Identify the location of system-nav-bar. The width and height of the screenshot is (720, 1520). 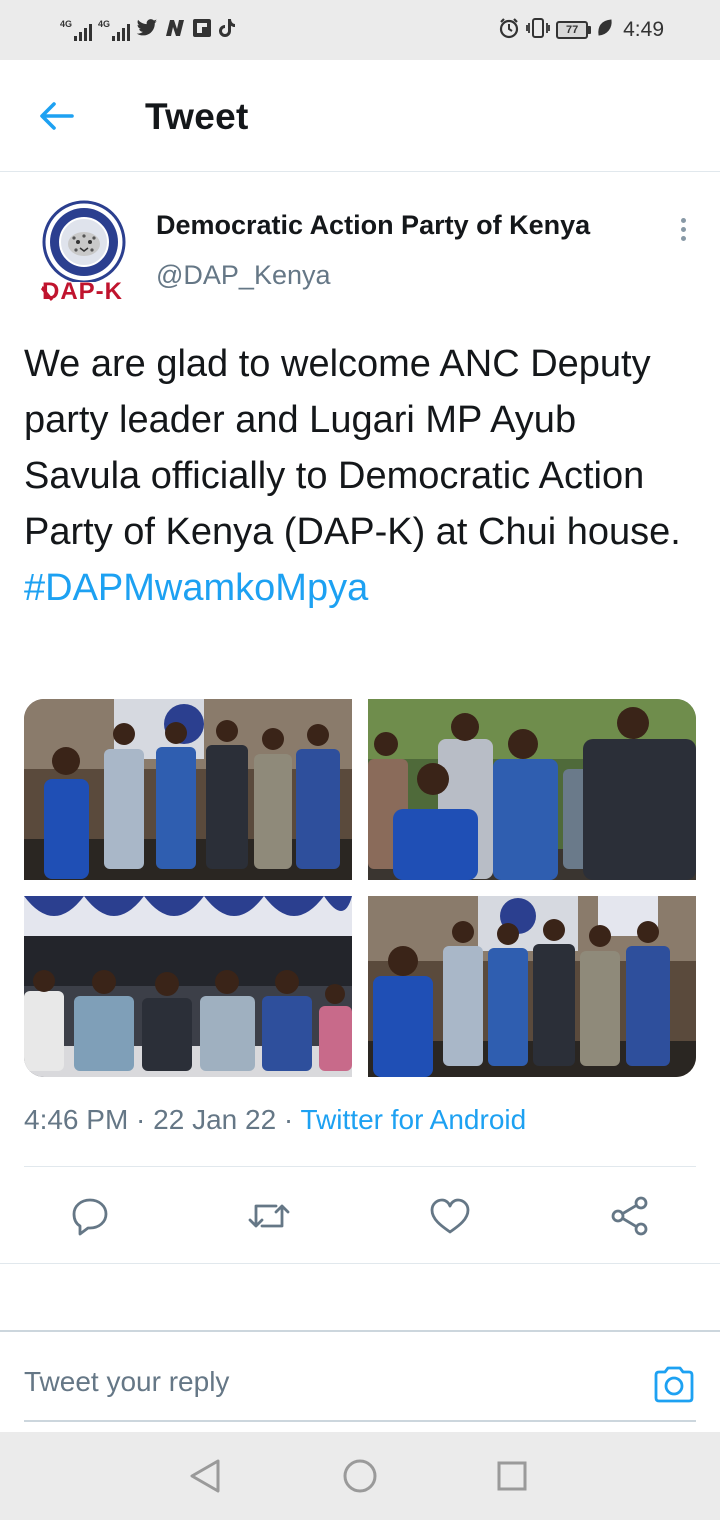
(360, 1476).